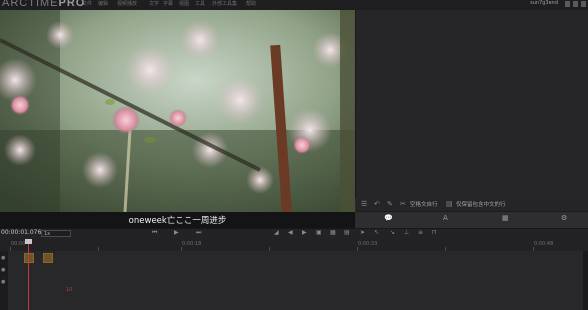 The width and height of the screenshot is (588, 310). Describe the element at coordinates (583, 4) in the screenshot. I see `close-button` at that location.